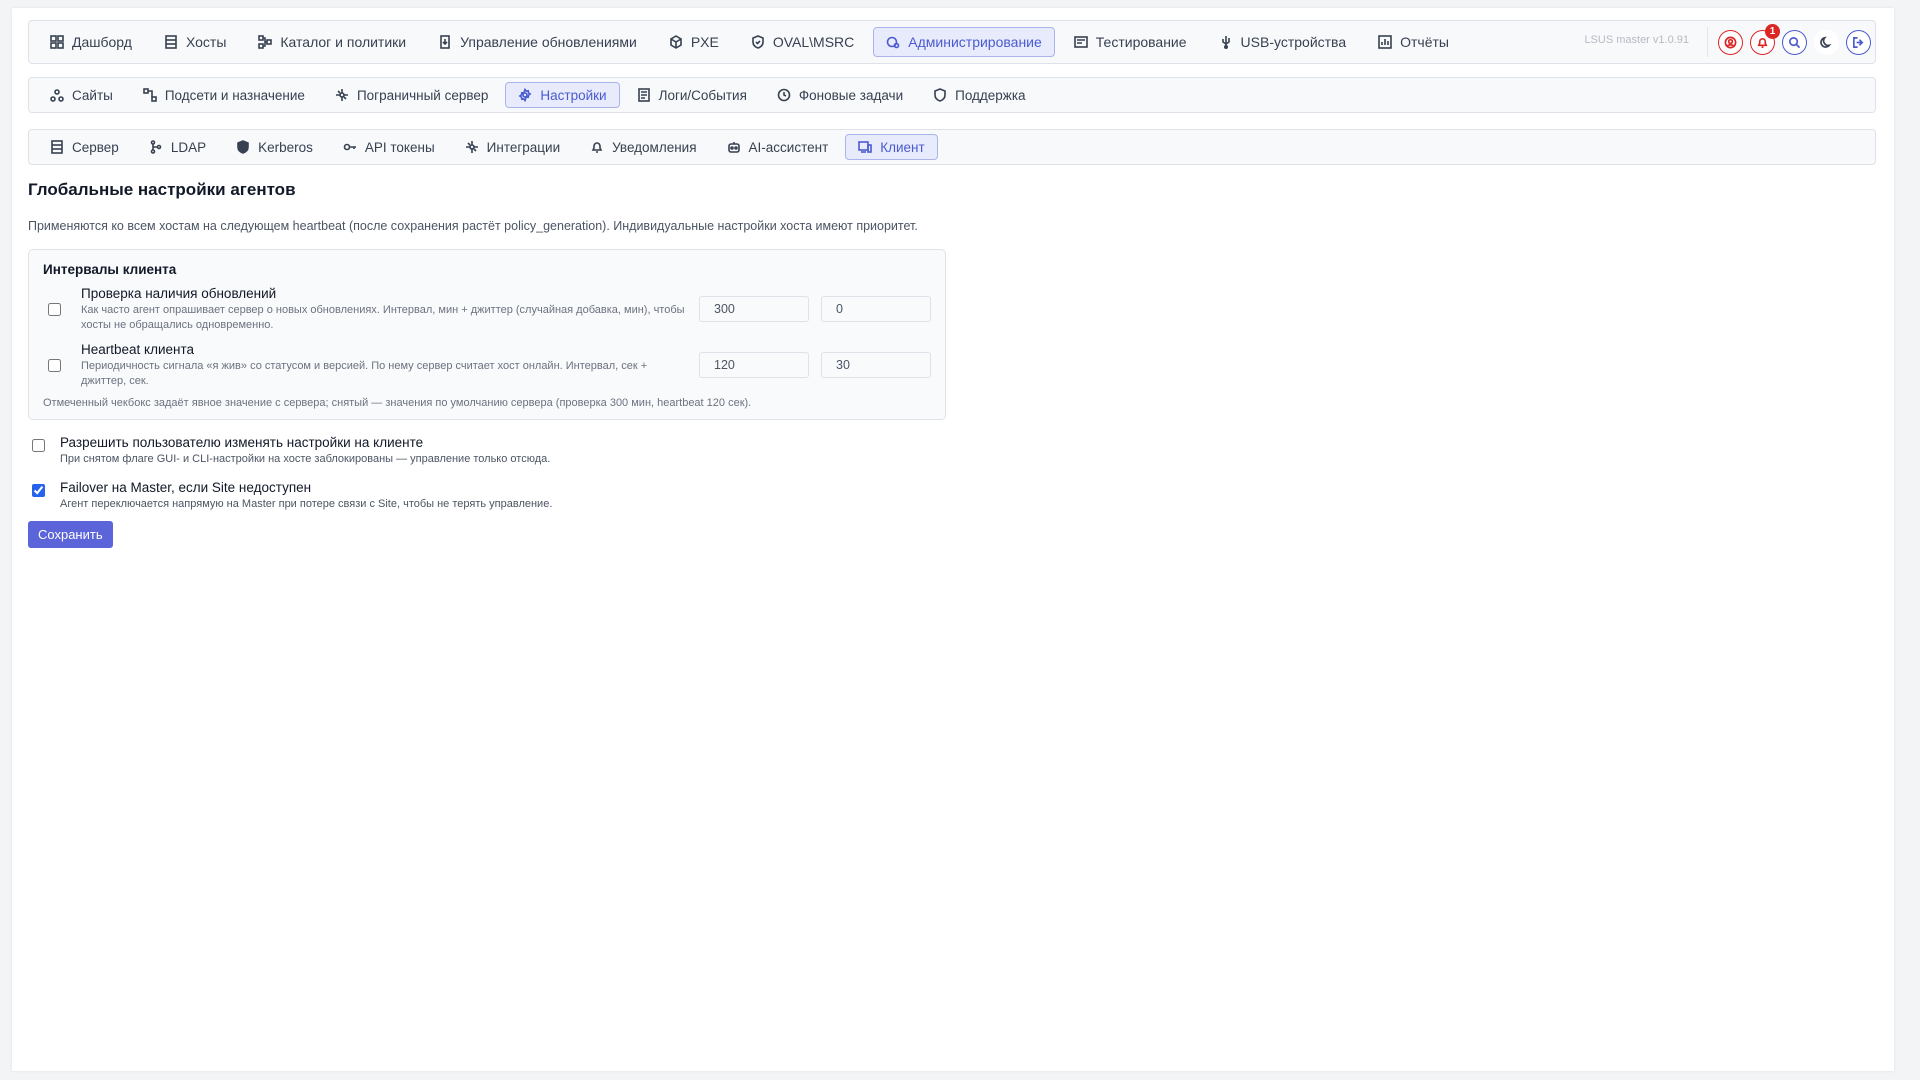 Image resolution: width=1920 pixels, height=1080 pixels. I want to click on tab-label: Фоновые задачи, so click(851, 95).